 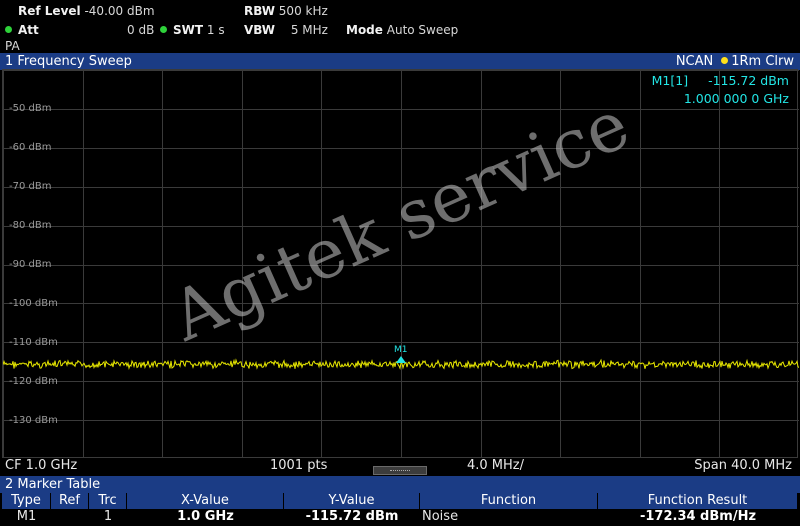 What do you see at coordinates (70, 517) in the screenshot?
I see `cell-ref` at bounding box center [70, 517].